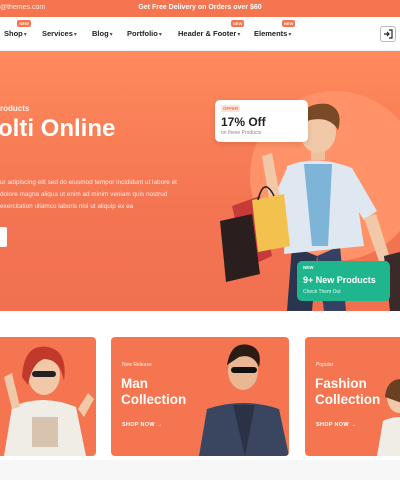 The height and width of the screenshot is (480, 400). Describe the element at coordinates (244, 400) in the screenshot. I see `man-model-image` at that location.